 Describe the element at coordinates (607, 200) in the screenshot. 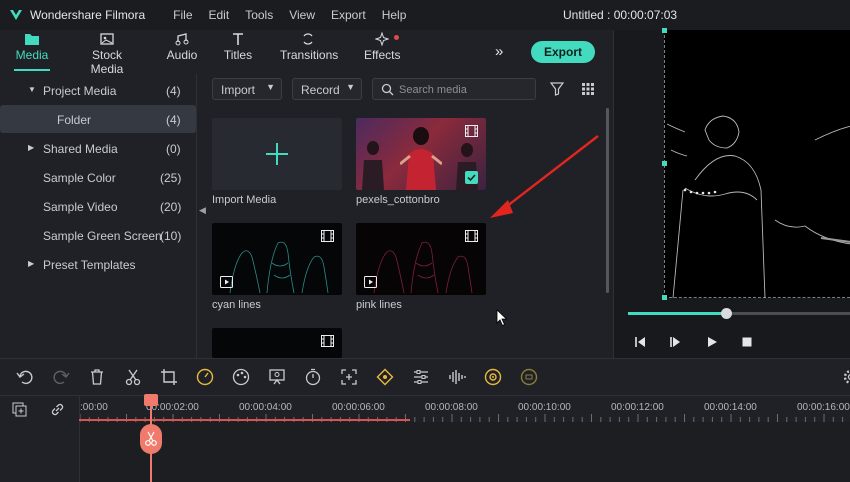

I see `media-scrollbar` at that location.